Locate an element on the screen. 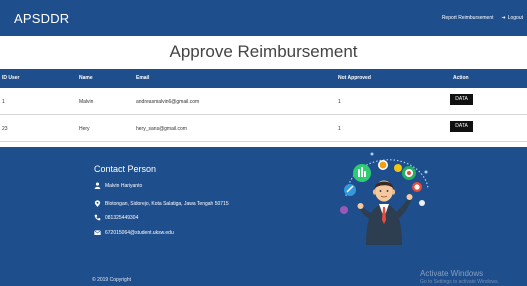 The width and height of the screenshot is (527, 286). location-pin-icon is located at coordinates (97, 203).